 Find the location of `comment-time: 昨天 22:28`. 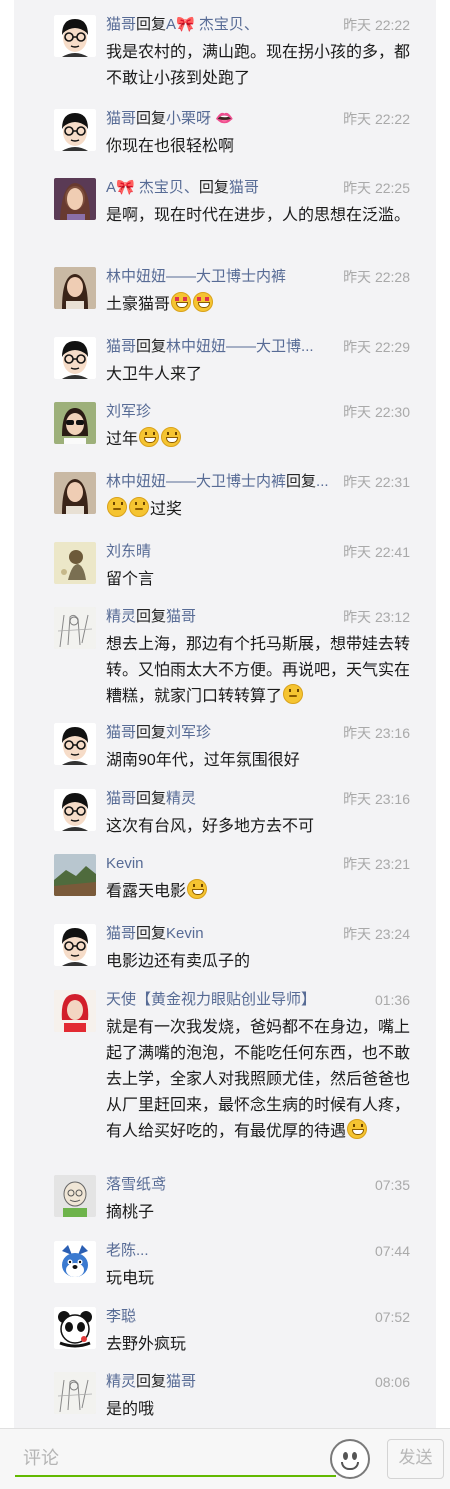

comment-time: 昨天 22:28 is located at coordinates (373, 277).